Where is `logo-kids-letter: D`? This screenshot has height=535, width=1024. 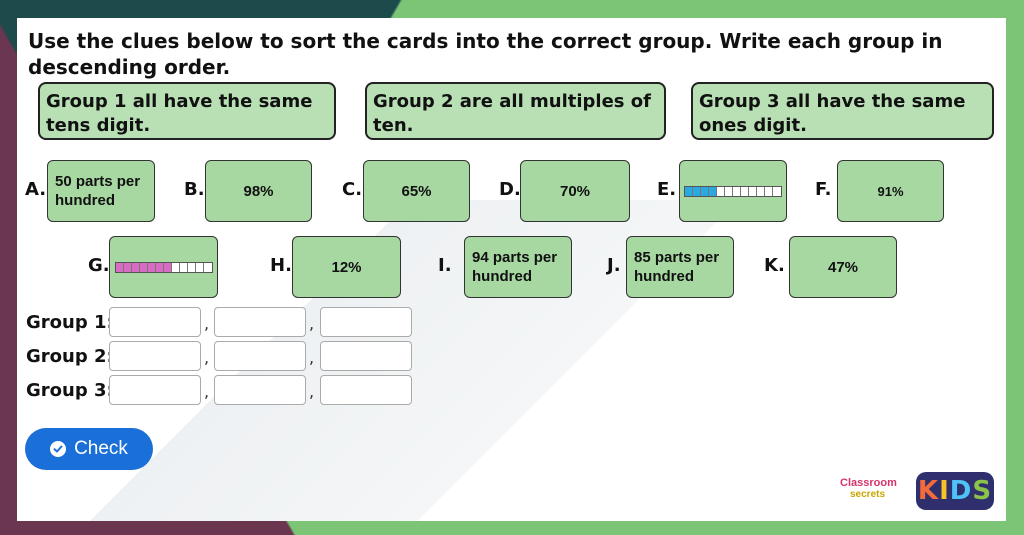
logo-kids-letter: D is located at coordinates (961, 491).